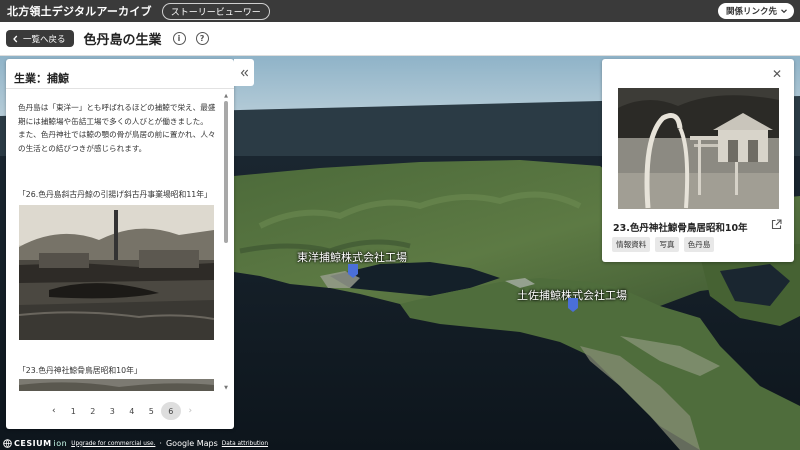  Describe the element at coordinates (191, 443) in the screenshot. I see `google-maps-logo: Google Maps` at that location.